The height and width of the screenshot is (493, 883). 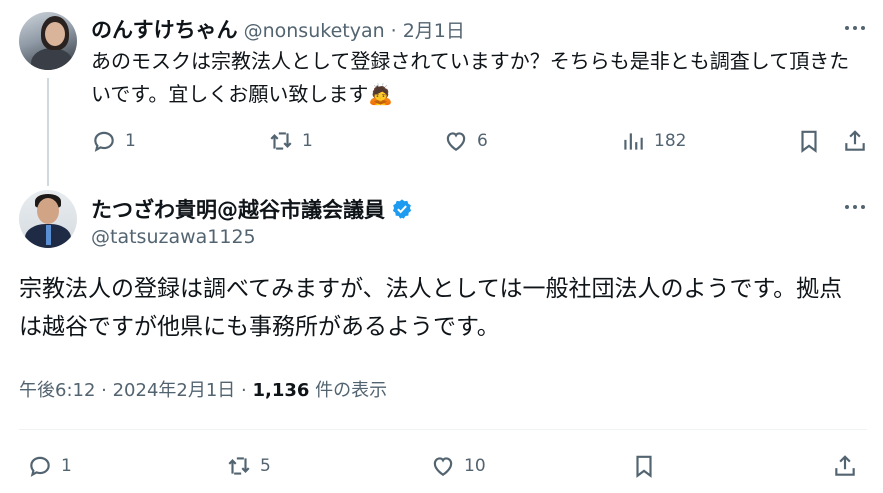 What do you see at coordinates (443, 429) in the screenshot?
I see `divider` at bounding box center [443, 429].